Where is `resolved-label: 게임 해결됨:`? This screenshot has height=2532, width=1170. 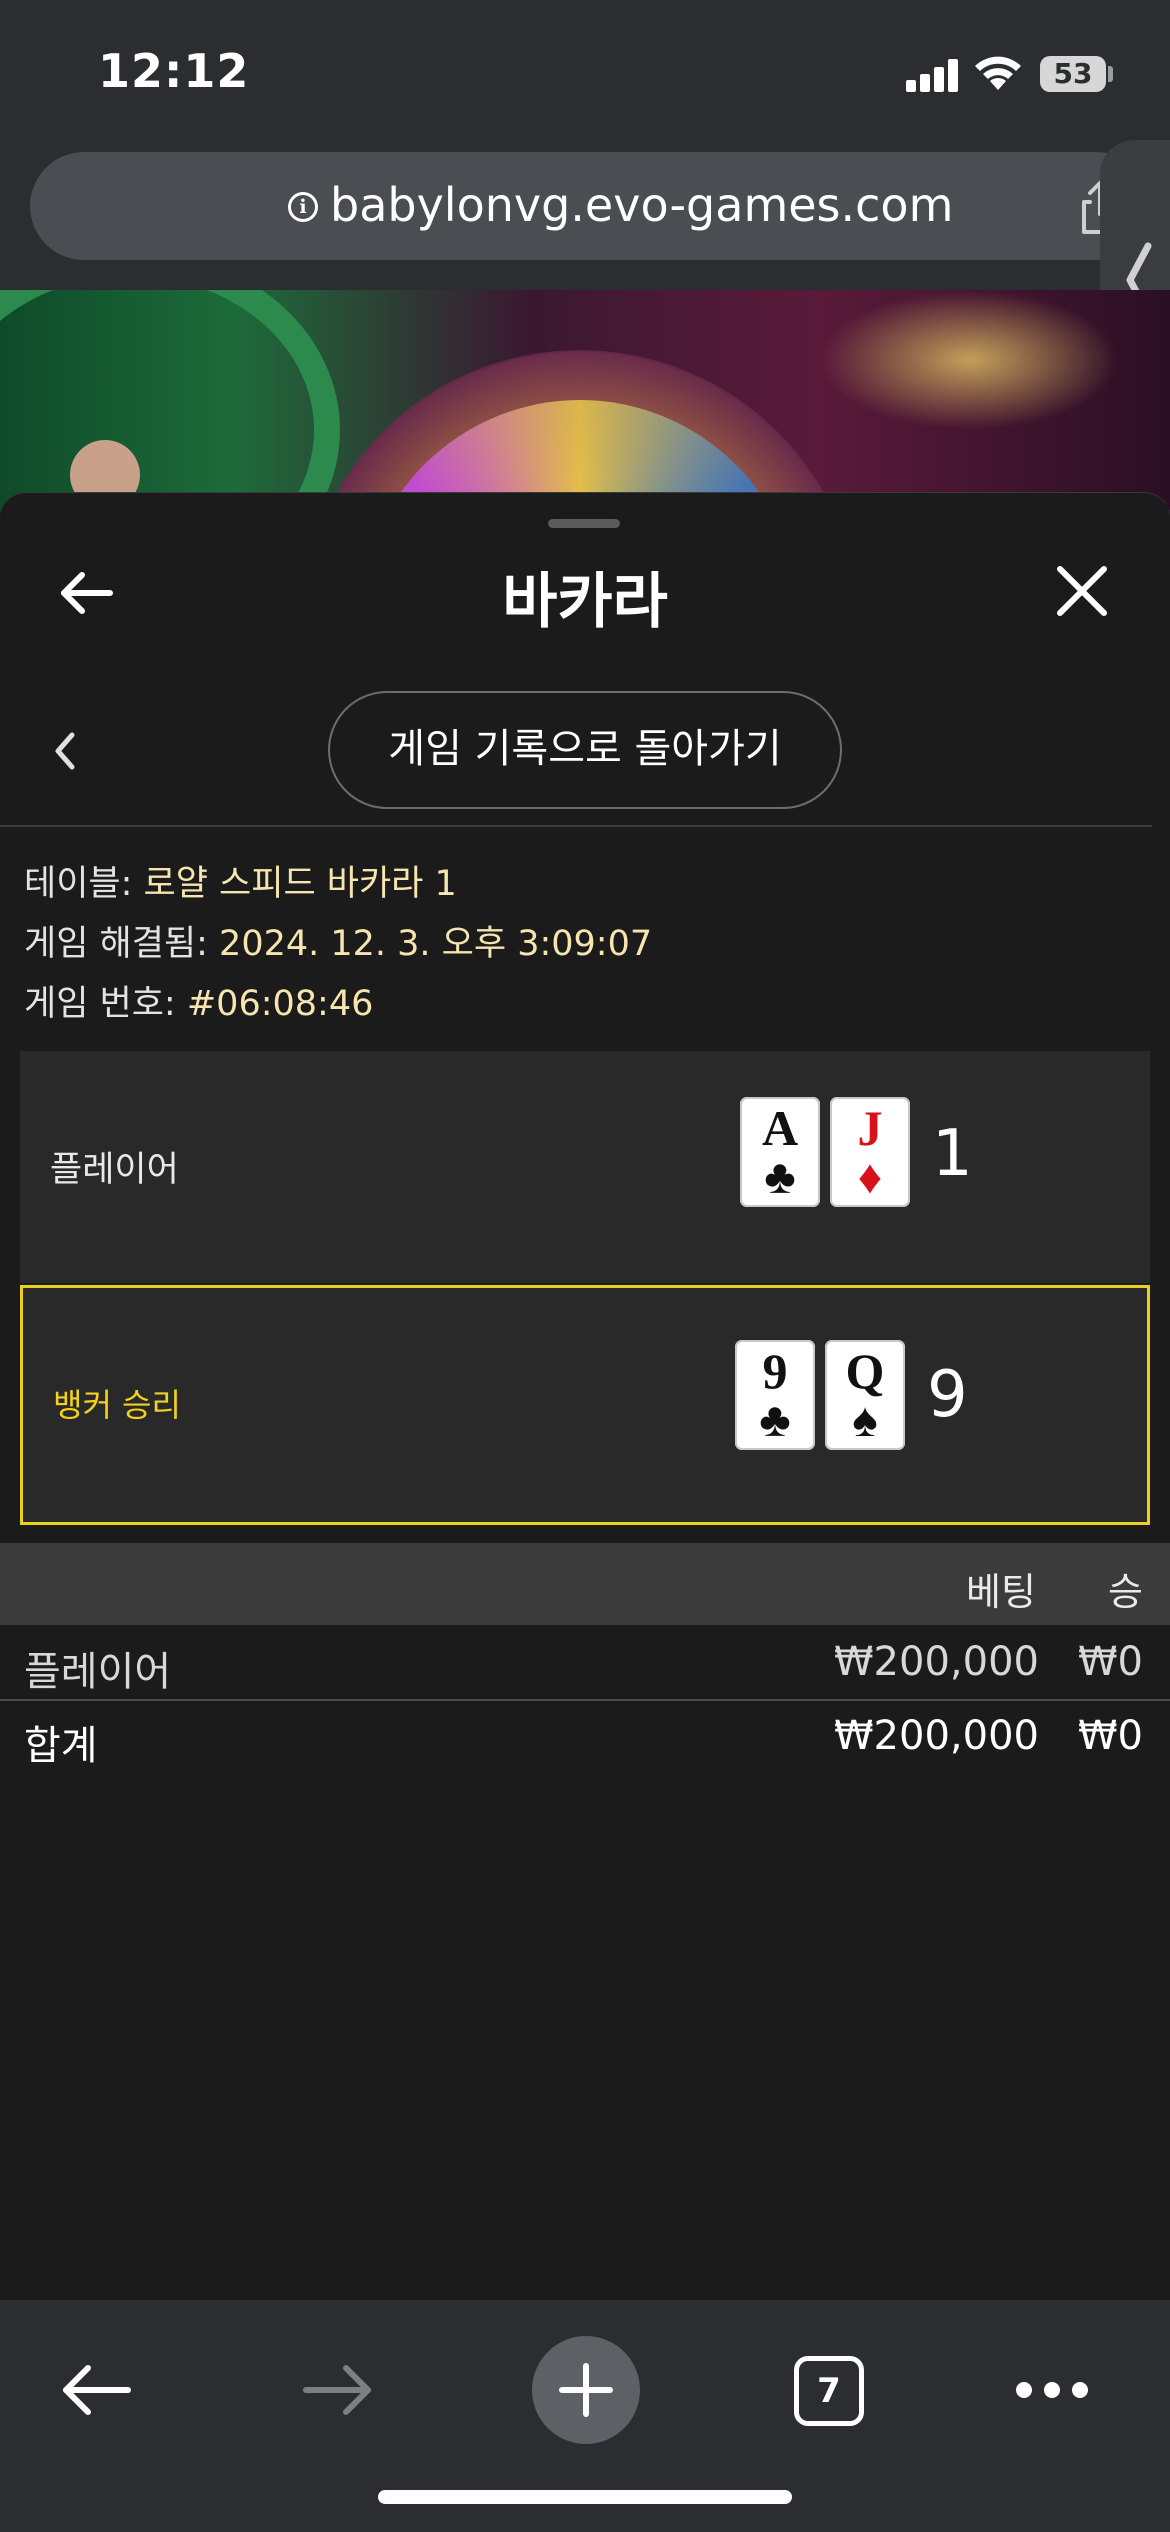 resolved-label: 게임 해결됨: is located at coordinates (122, 944).